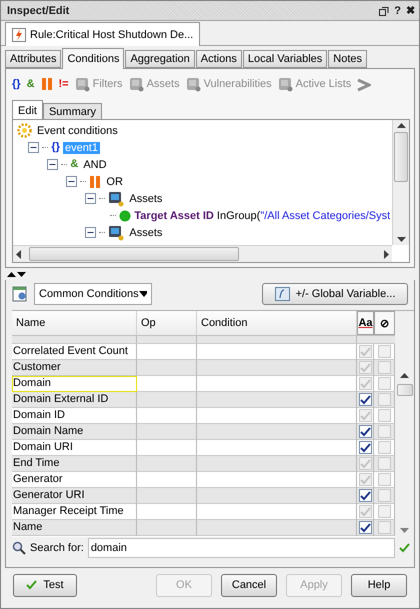 This screenshot has height=609, width=420. I want to click on dialog-button: Help, so click(379, 585).